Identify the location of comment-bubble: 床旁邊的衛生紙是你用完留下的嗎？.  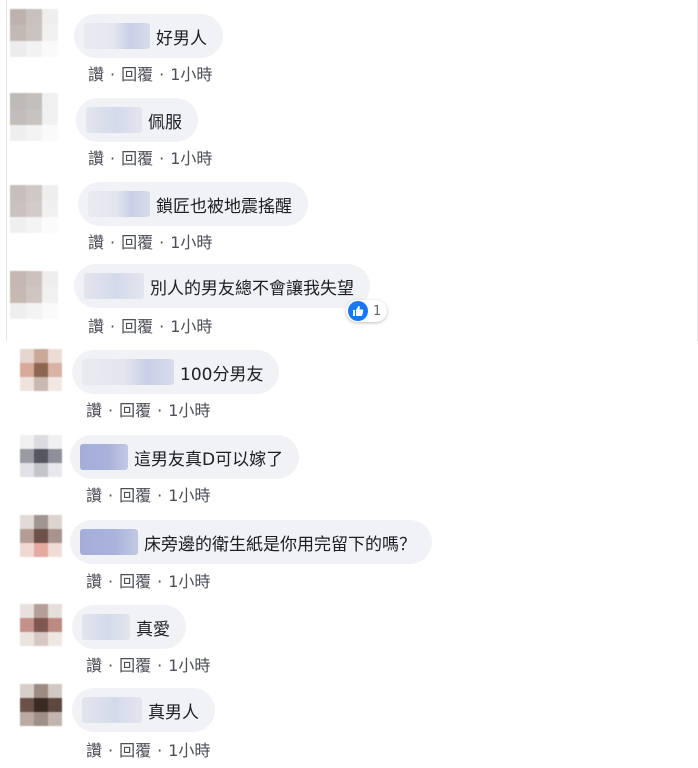
(251, 542).